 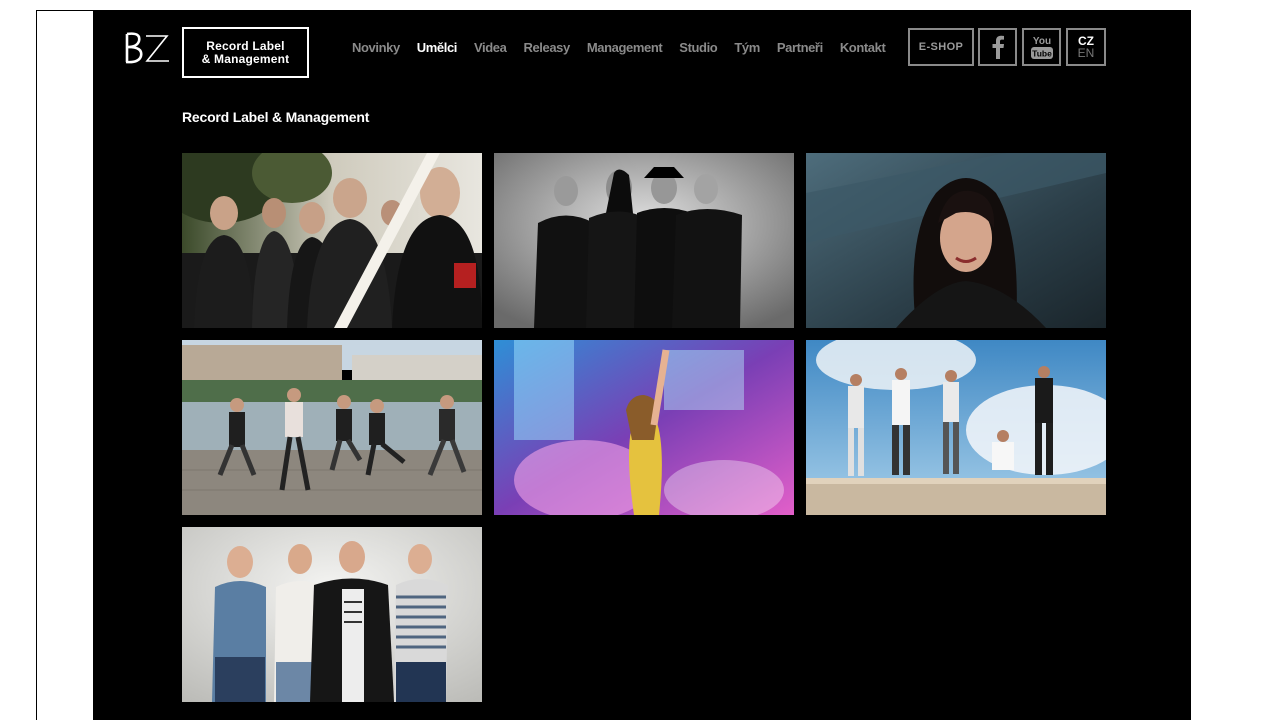 What do you see at coordinates (376, 47) in the screenshot?
I see `nav-novinky: Novinky` at bounding box center [376, 47].